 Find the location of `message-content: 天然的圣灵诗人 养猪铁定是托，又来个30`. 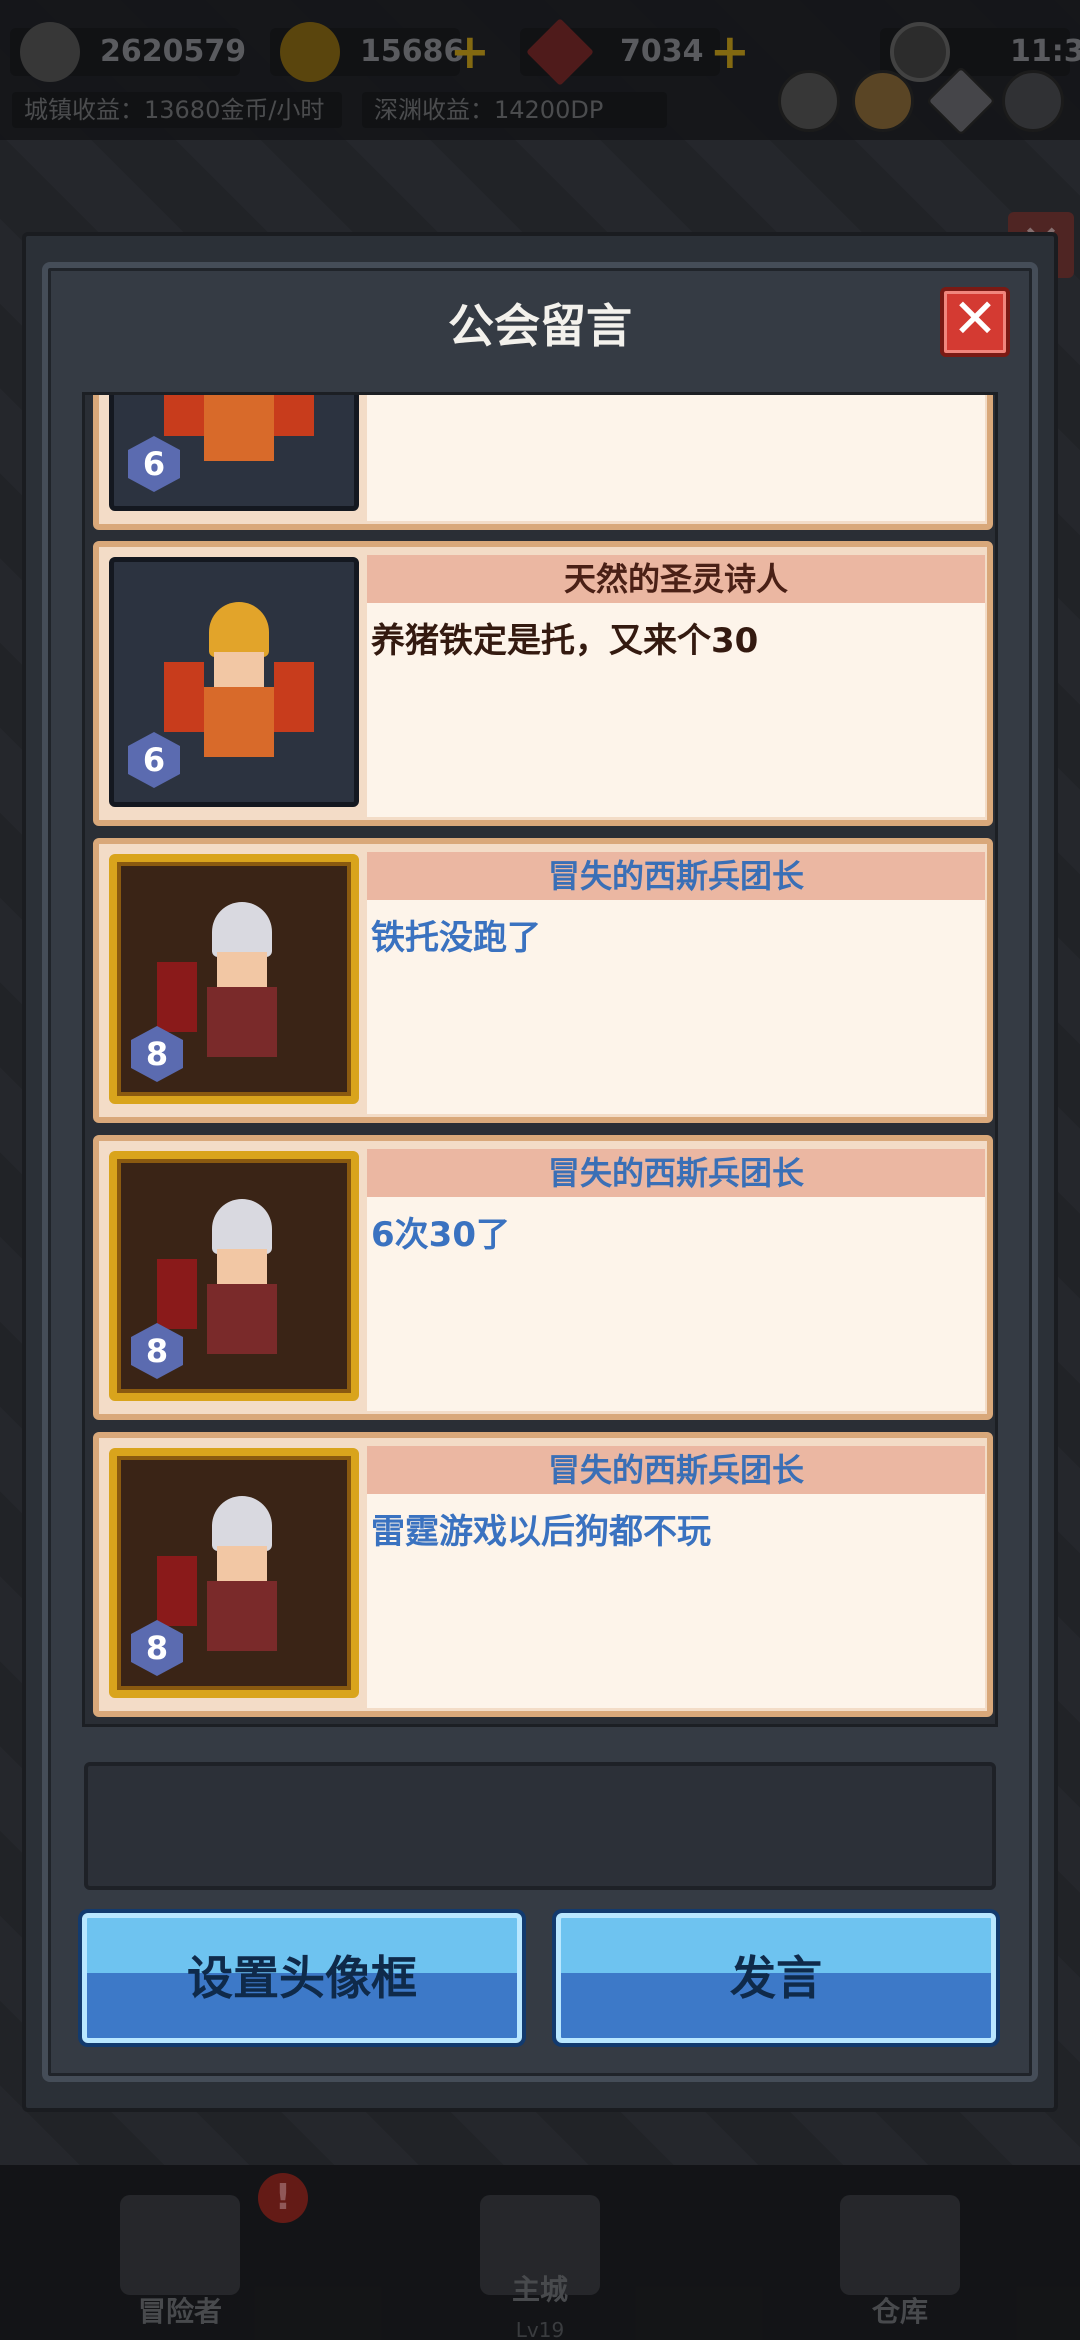

message-content: 天然的圣灵诗人 养猪铁定是托，又来个30 is located at coordinates (676, 686).